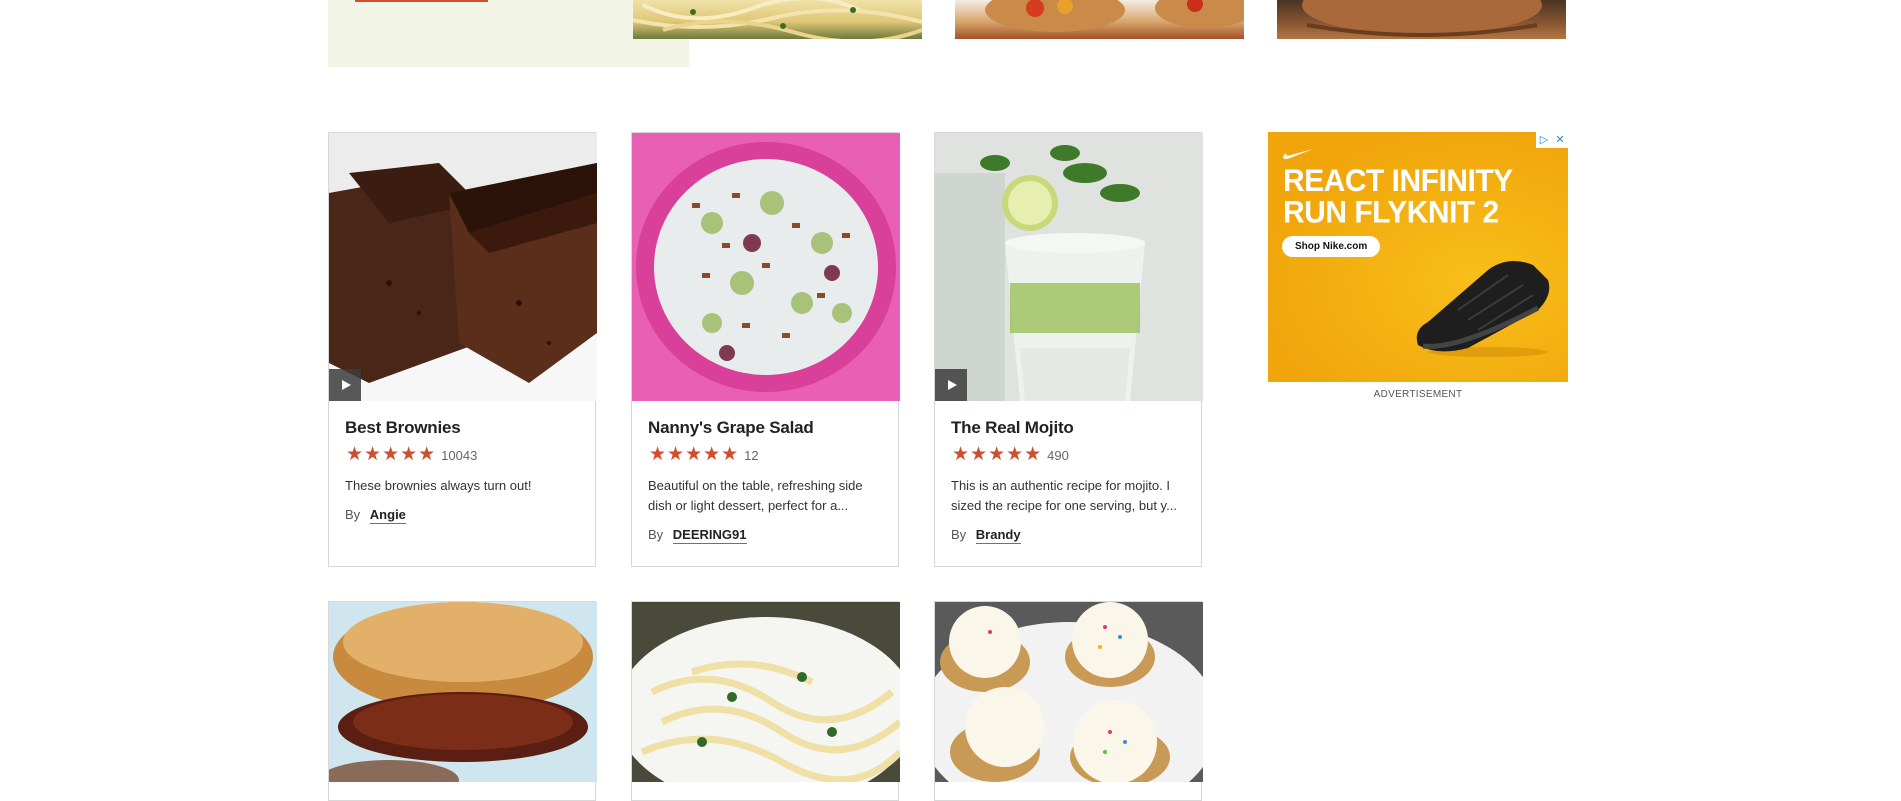  I want to click on promo-button-edge, so click(421, 1).